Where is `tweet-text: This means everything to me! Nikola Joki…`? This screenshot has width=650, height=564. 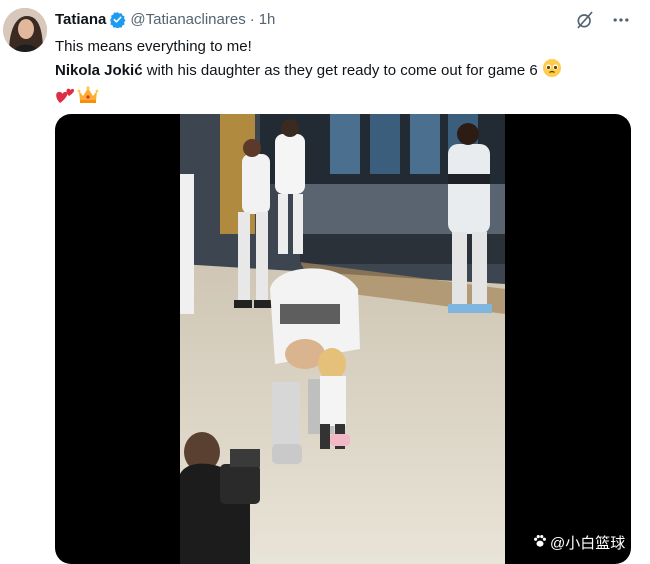
tweet-text: This means everything to me! Nikola Joki… is located at coordinates (347, 74).